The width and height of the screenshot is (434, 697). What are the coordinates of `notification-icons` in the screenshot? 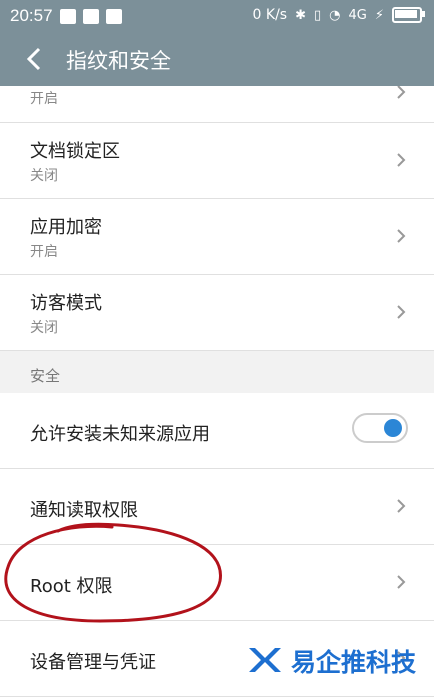 It's located at (91, 16).